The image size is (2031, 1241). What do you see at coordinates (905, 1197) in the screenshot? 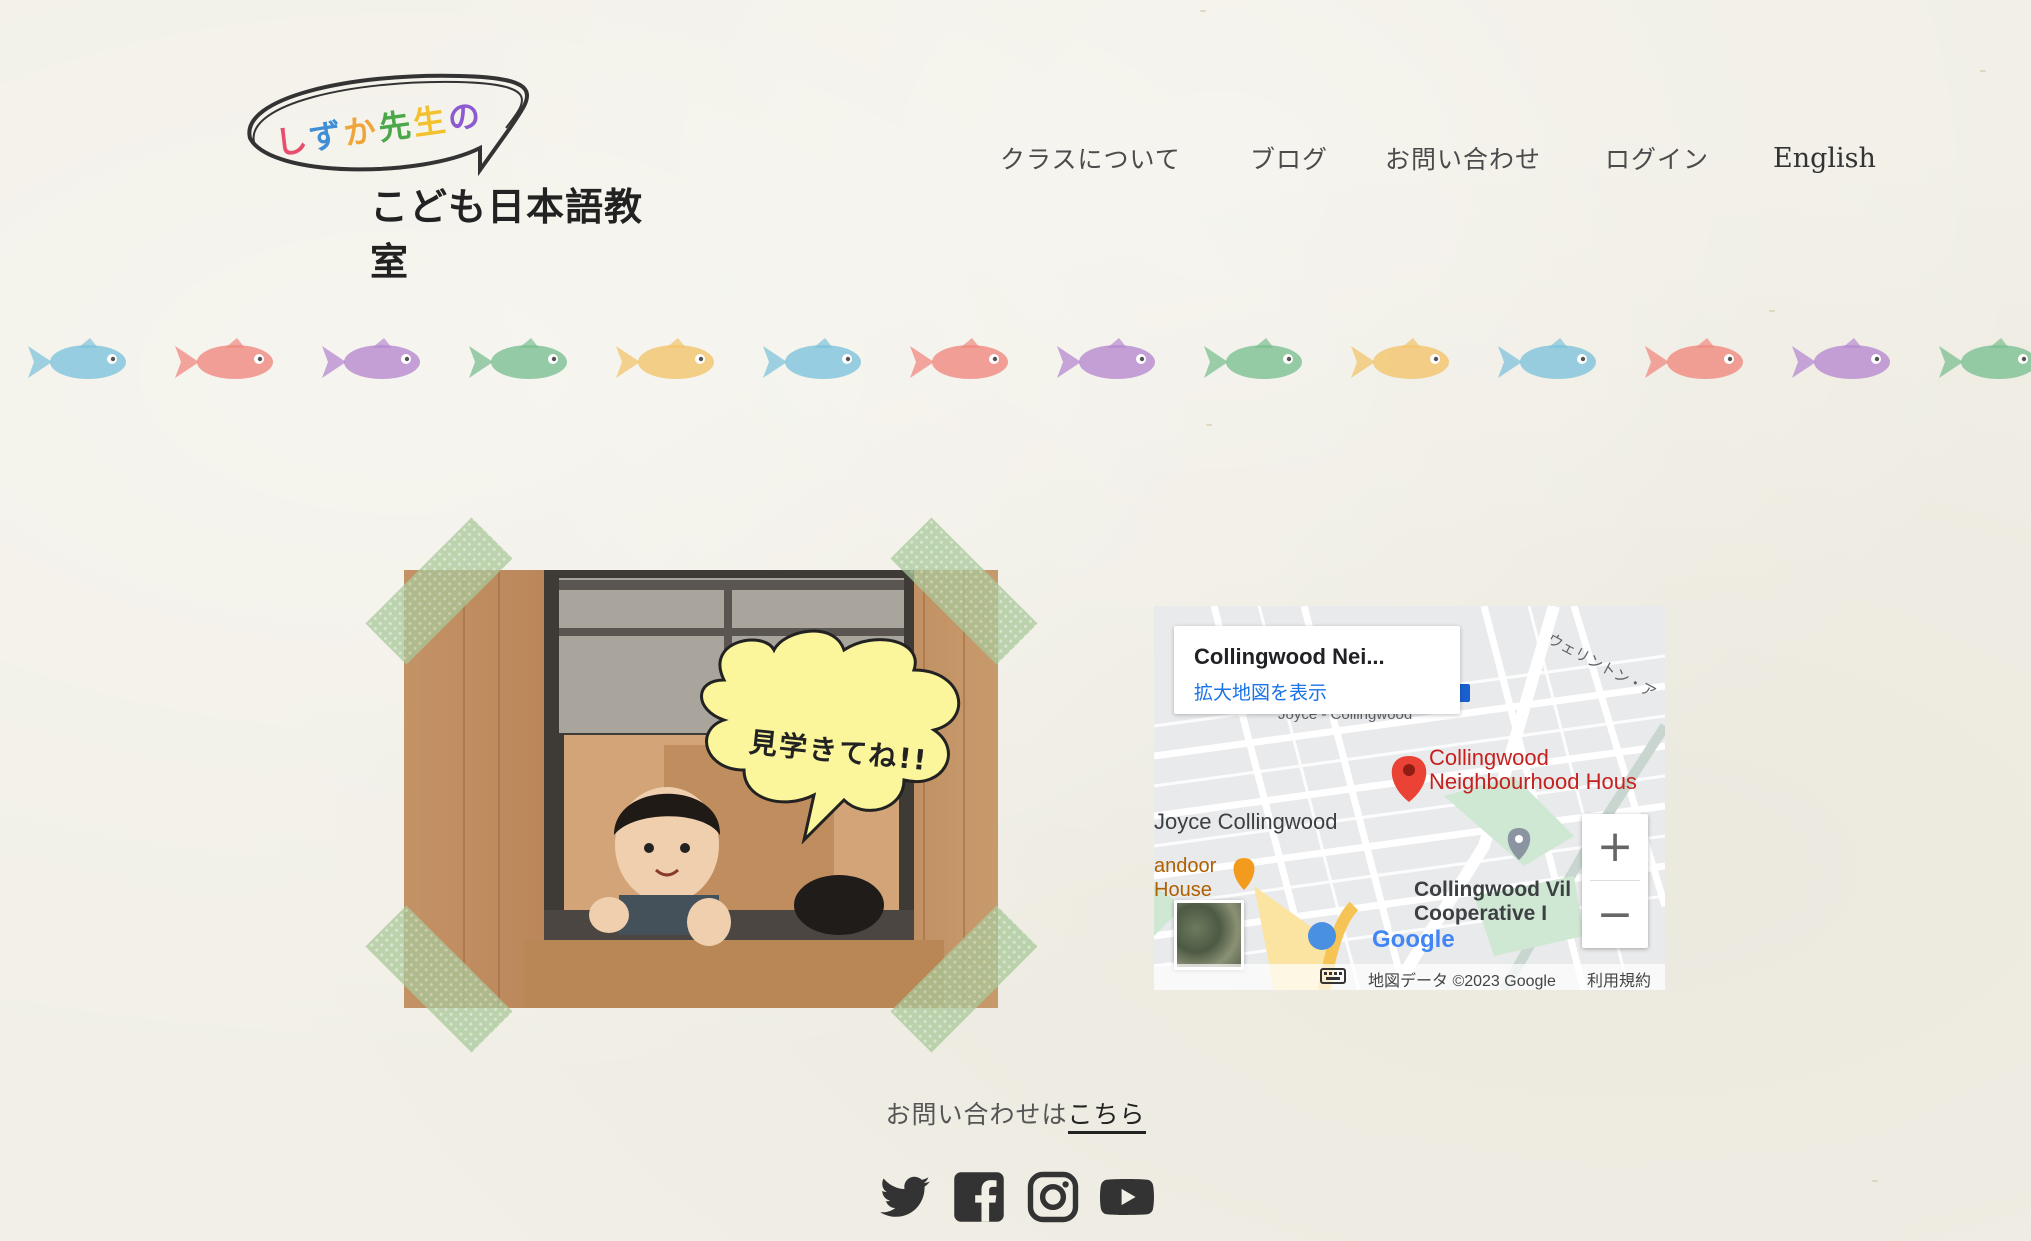
I see `twitter-icon` at bounding box center [905, 1197].